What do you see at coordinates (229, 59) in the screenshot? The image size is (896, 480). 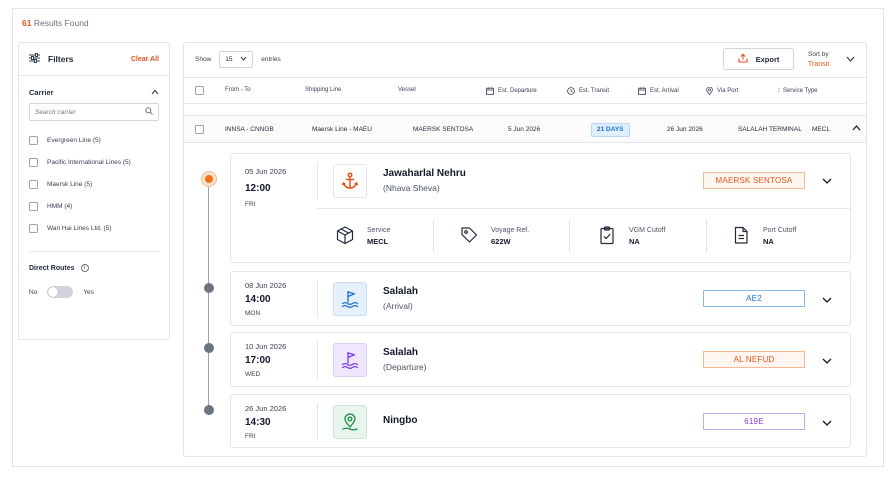 I see `entries-select-value: 15` at bounding box center [229, 59].